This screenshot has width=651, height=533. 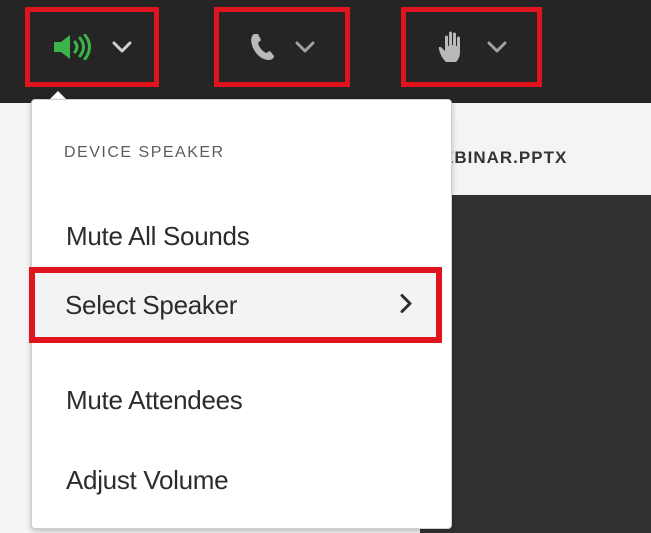 What do you see at coordinates (282, 47) in the screenshot?
I see `phone-button` at bounding box center [282, 47].